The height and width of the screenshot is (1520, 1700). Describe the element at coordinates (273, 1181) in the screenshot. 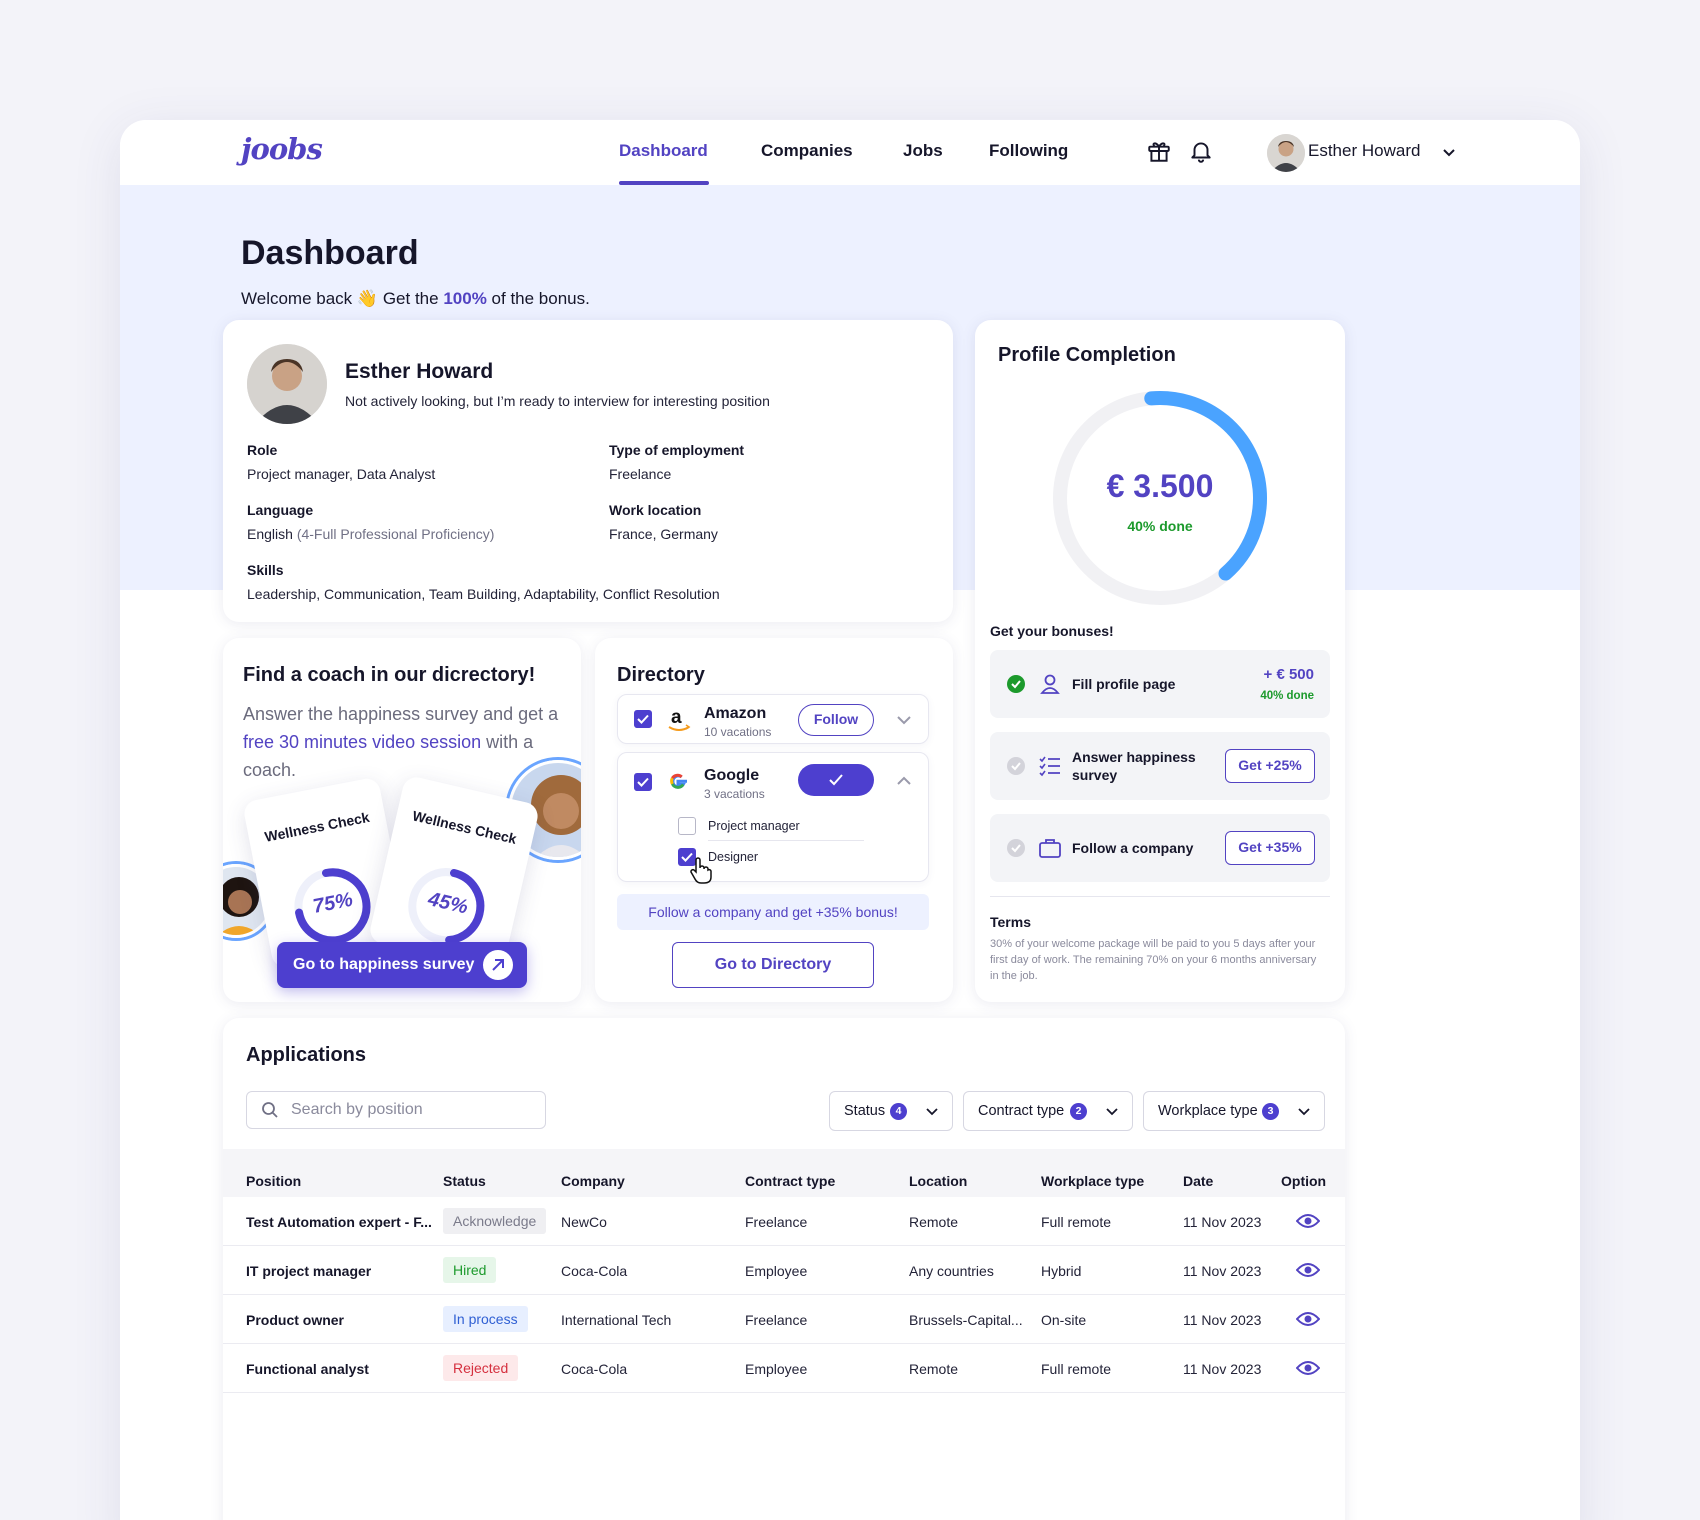

I see `column-position: Position` at that location.